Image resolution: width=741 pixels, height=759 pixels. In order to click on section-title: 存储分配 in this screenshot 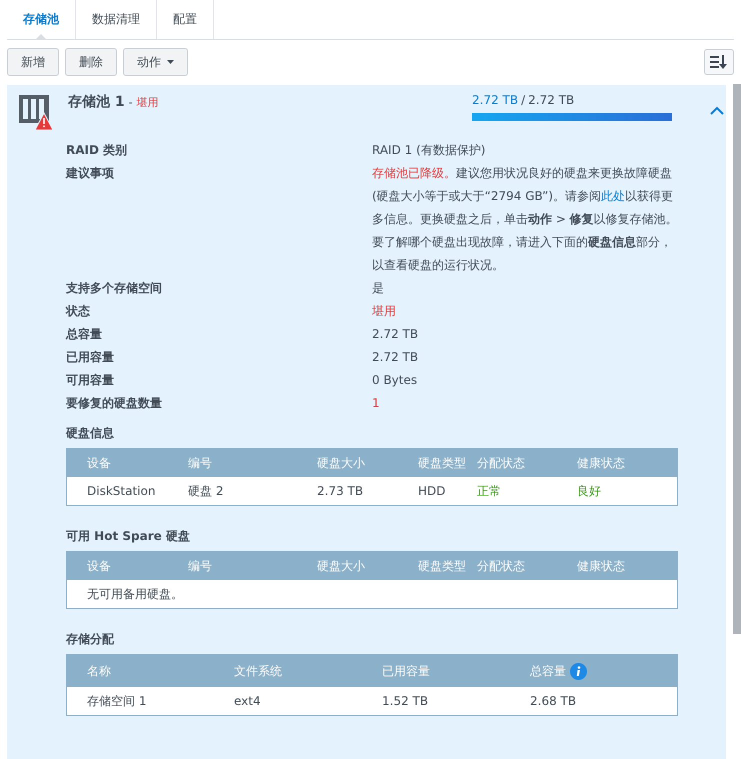, I will do `click(90, 639)`.